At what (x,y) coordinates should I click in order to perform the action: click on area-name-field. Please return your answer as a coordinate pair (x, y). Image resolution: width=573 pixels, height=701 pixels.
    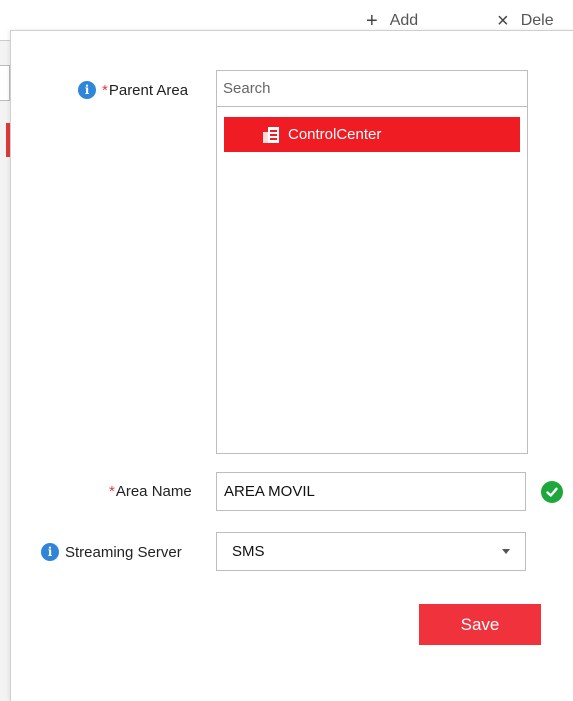
    Looking at the image, I should click on (371, 491).